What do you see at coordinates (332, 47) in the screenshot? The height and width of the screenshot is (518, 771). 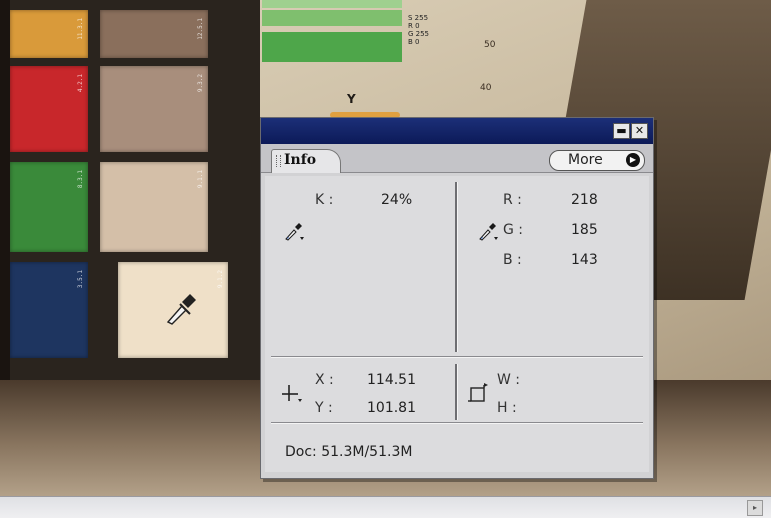 I see `green-swatch-dark` at bounding box center [332, 47].